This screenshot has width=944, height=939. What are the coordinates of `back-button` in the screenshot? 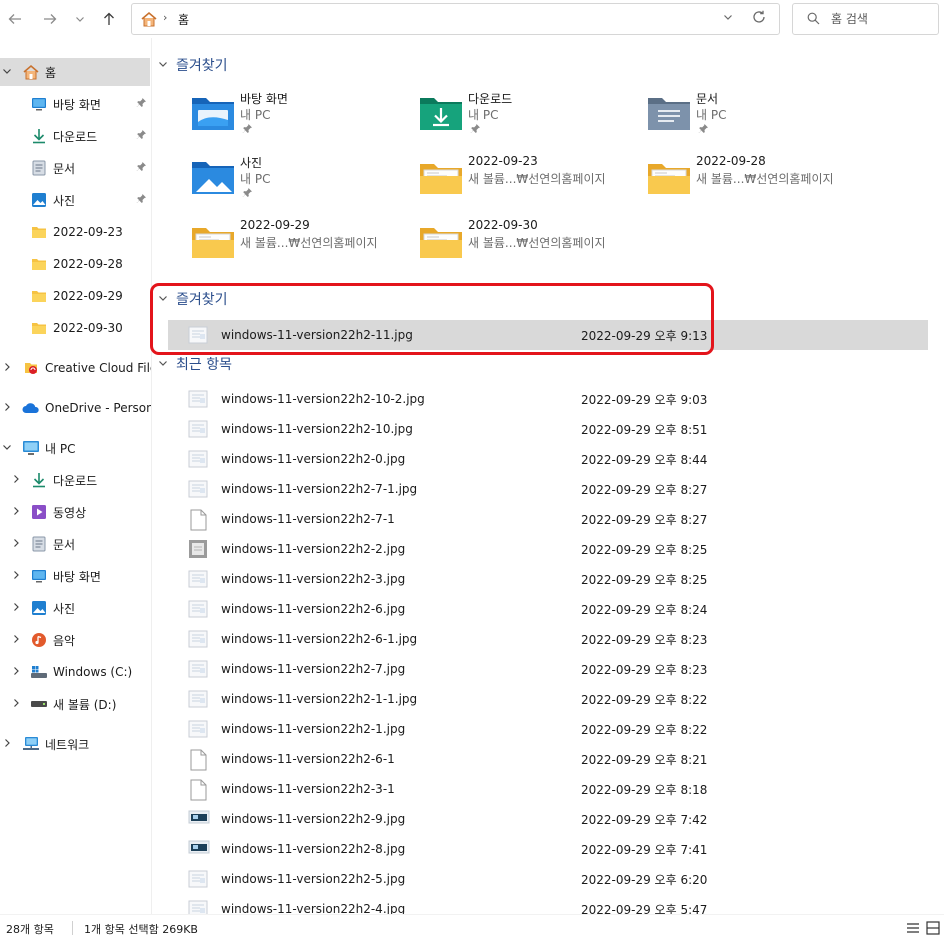 It's located at (15, 19).